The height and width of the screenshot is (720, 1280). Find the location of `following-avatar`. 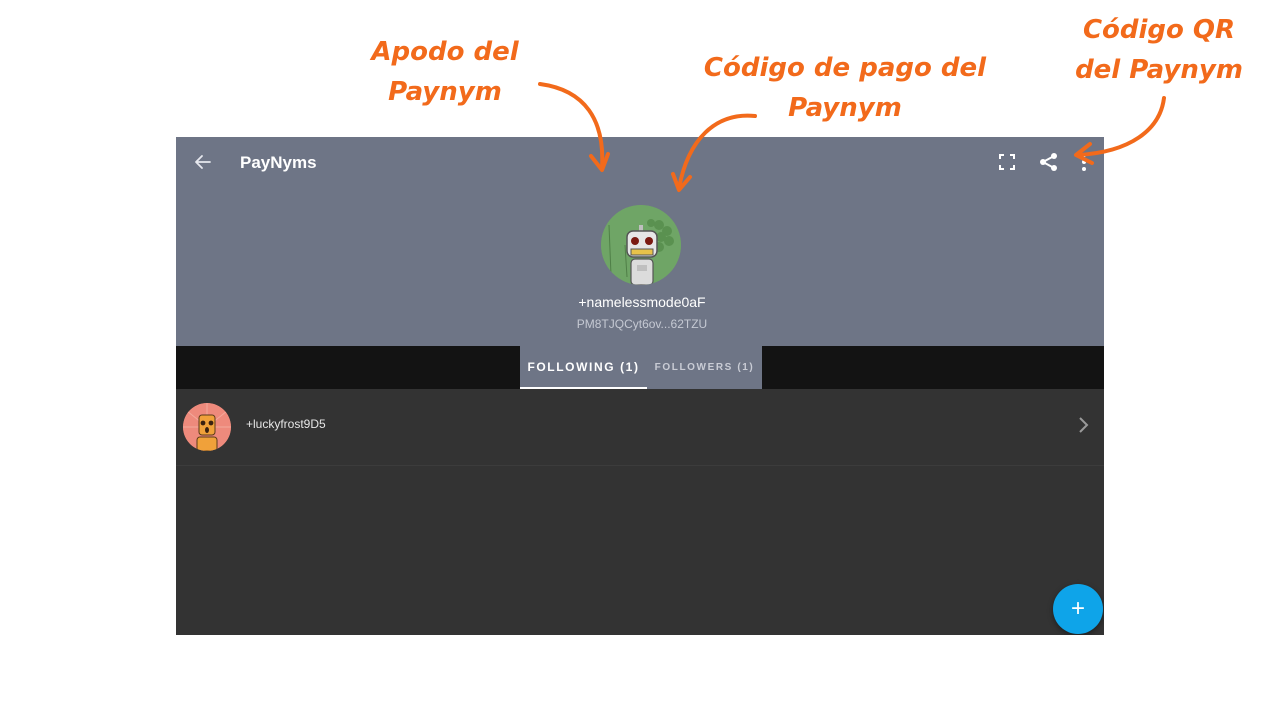

following-avatar is located at coordinates (207, 427).